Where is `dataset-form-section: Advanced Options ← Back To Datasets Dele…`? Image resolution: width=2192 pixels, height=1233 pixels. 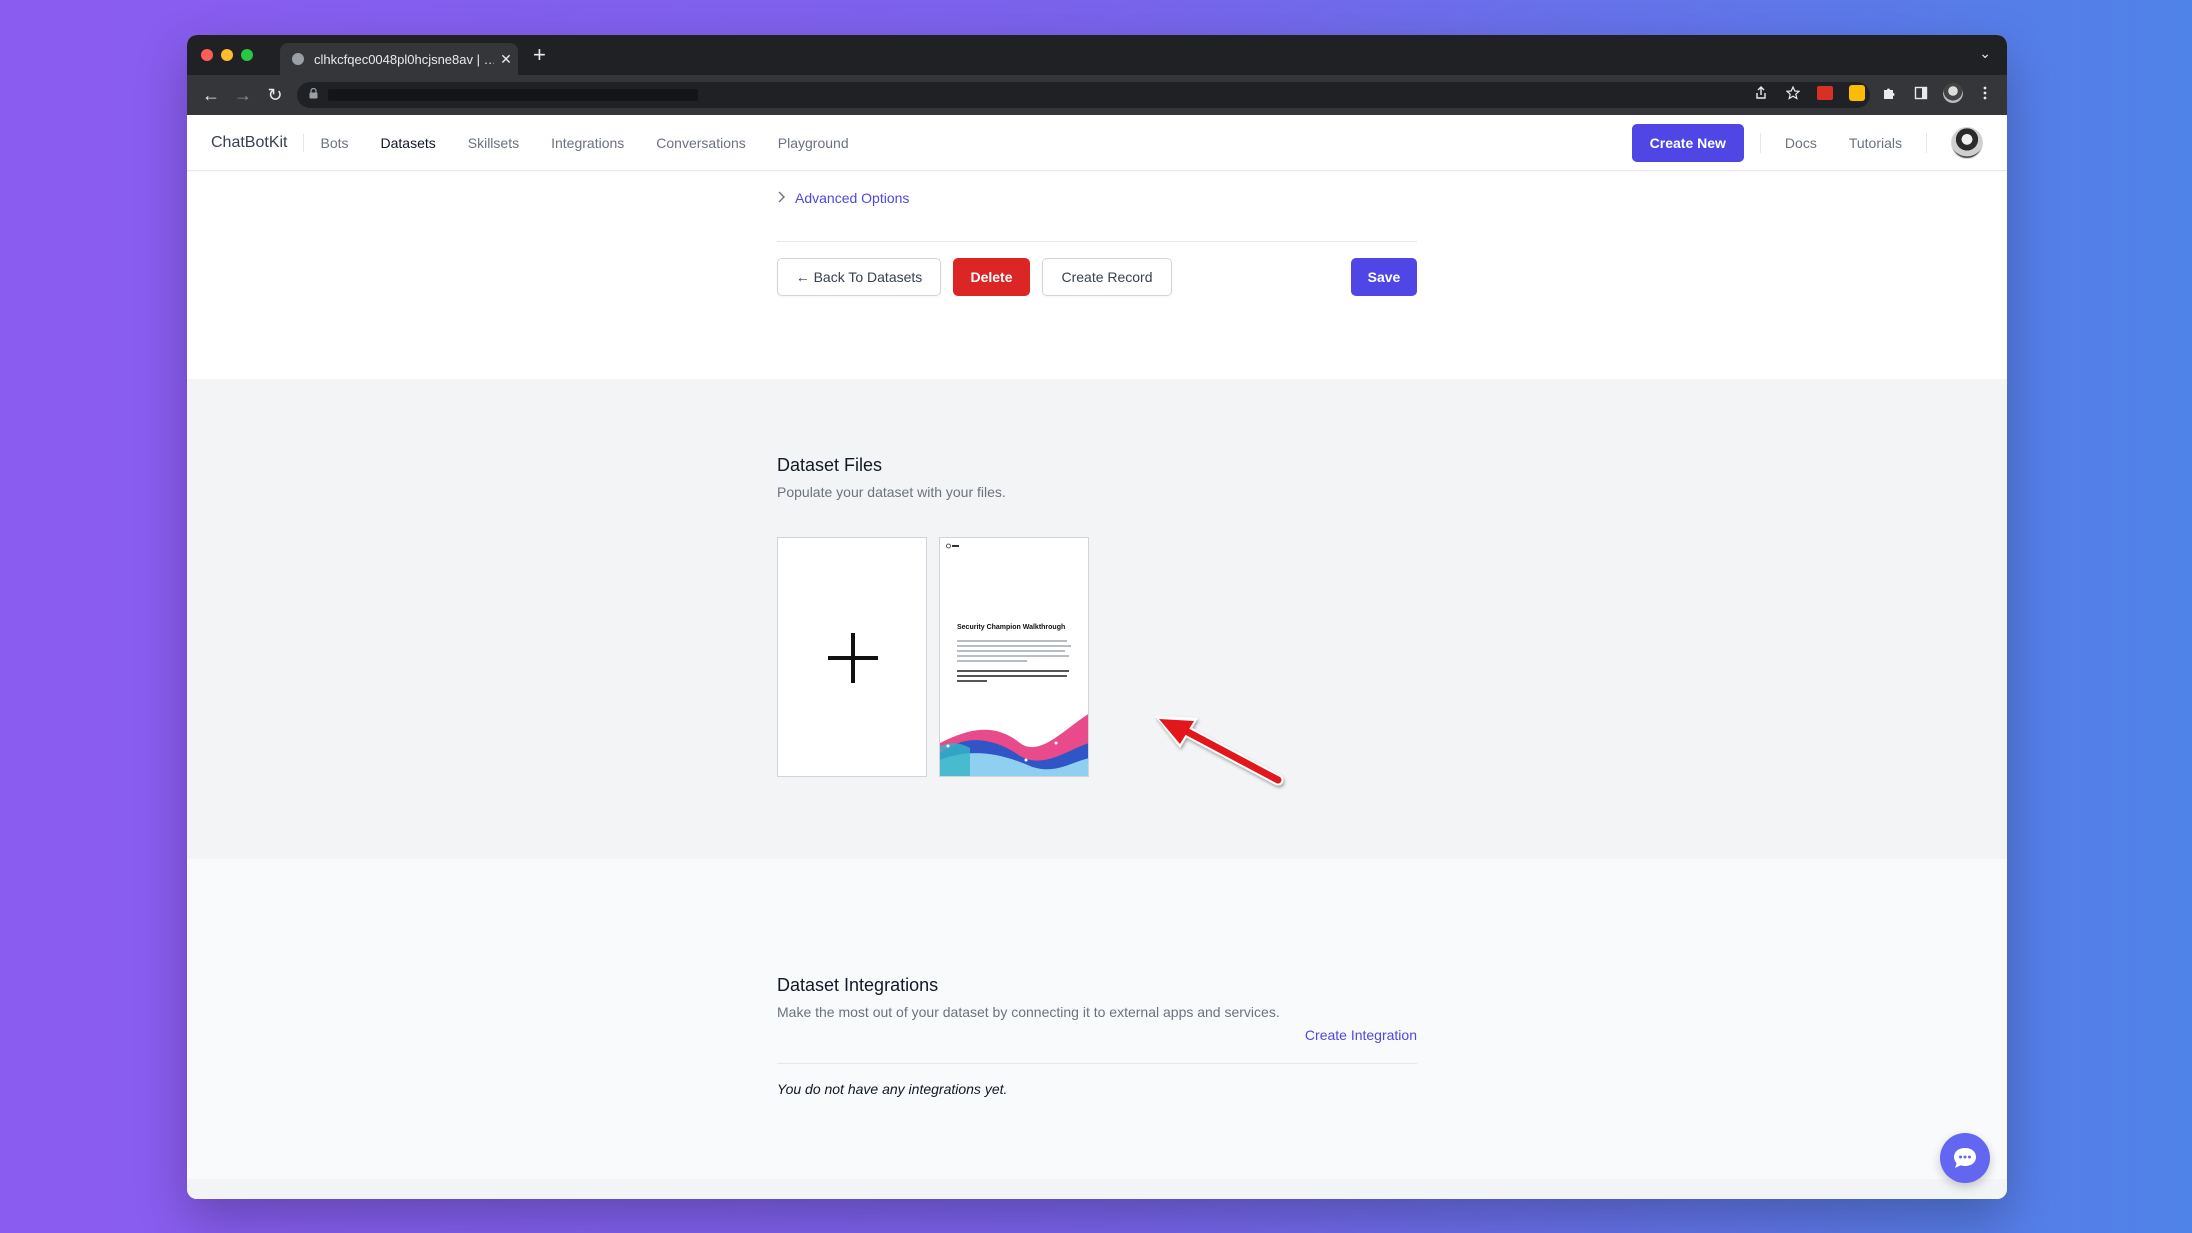
dataset-form-section: Advanced Options ← Back To Datasets Dele… is located at coordinates (1097, 275).